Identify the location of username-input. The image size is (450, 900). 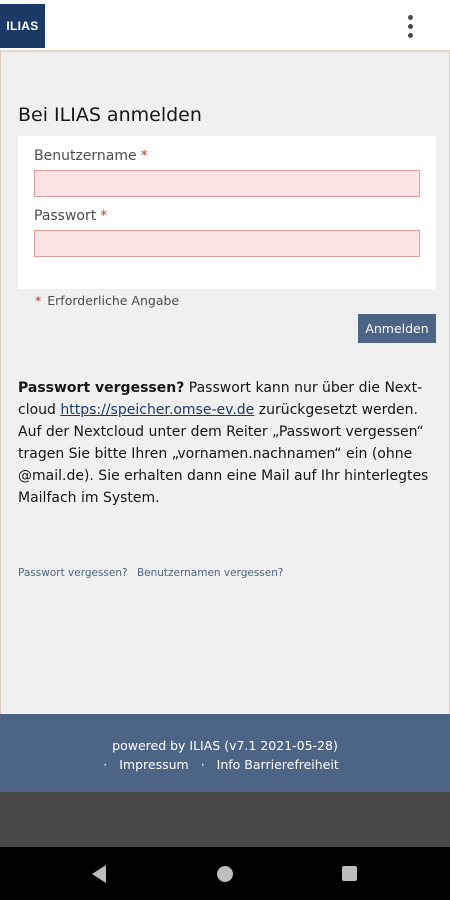
(227, 183).